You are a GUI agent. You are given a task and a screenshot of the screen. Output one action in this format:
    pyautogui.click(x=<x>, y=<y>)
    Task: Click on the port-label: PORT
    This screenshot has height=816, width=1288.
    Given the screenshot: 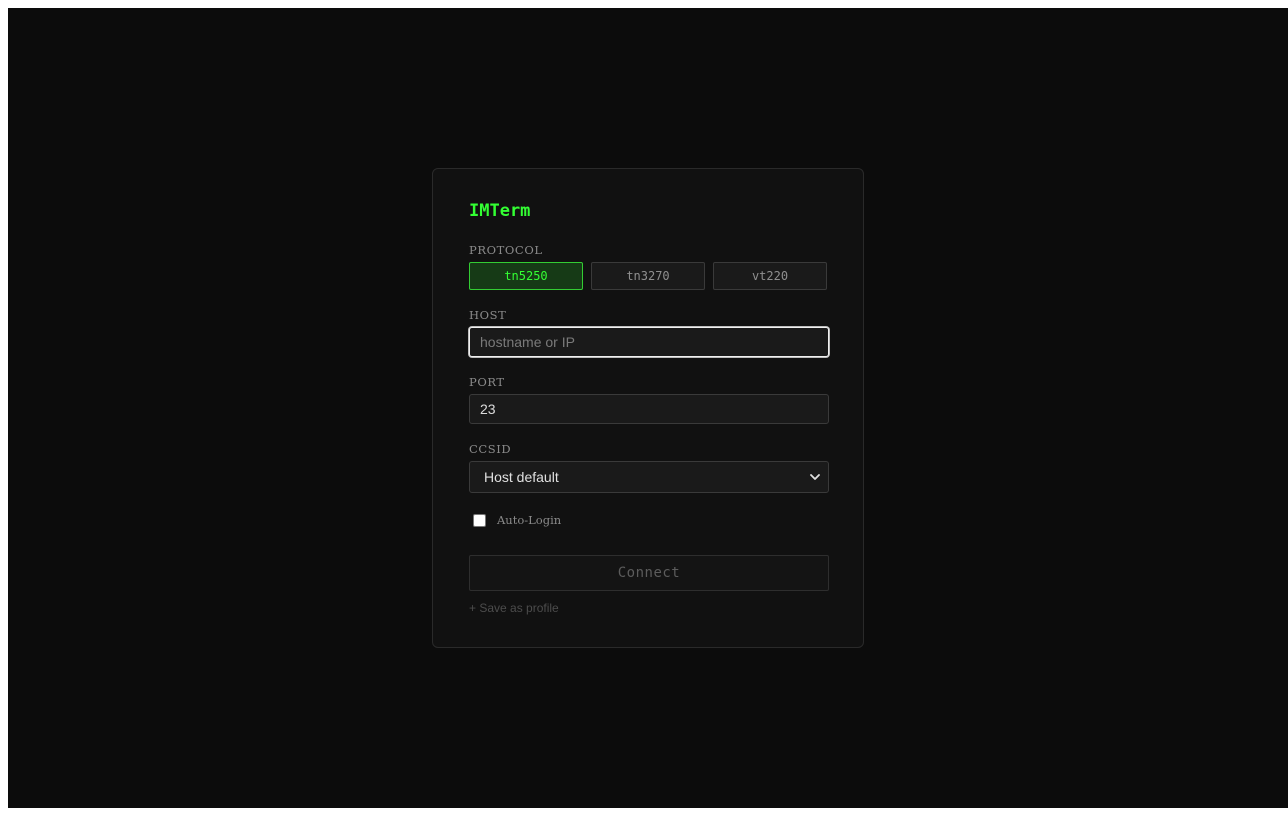 What is the action you would take?
    pyautogui.click(x=487, y=382)
    